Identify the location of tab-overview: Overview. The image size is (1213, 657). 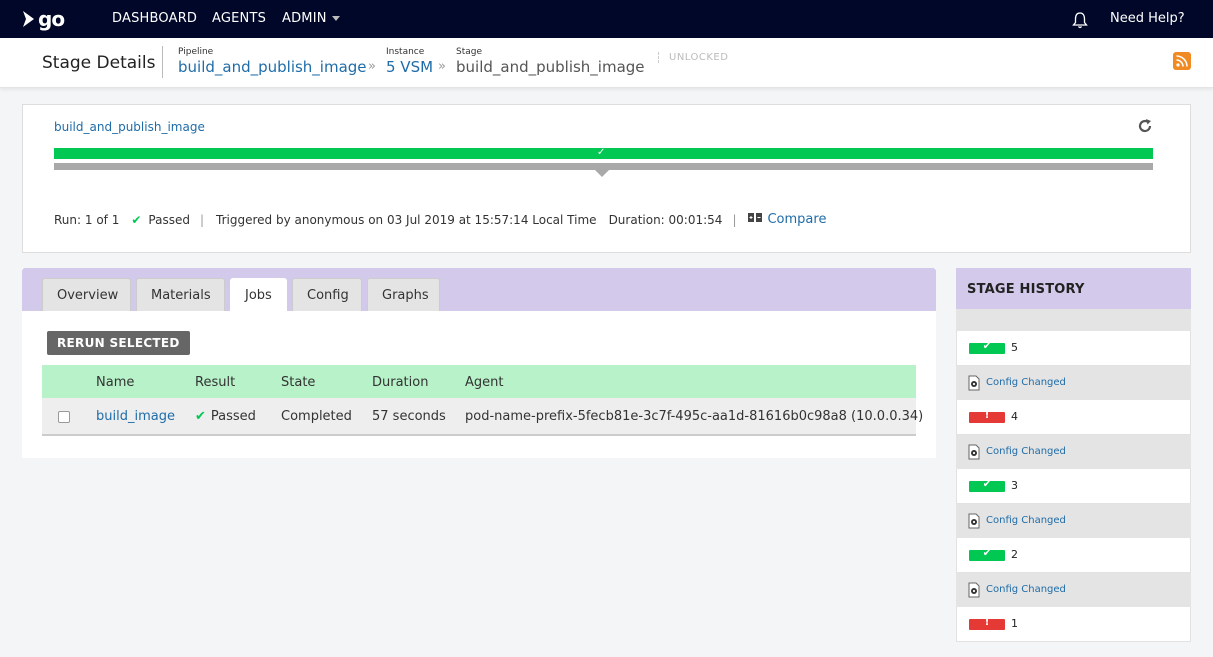
(86, 294).